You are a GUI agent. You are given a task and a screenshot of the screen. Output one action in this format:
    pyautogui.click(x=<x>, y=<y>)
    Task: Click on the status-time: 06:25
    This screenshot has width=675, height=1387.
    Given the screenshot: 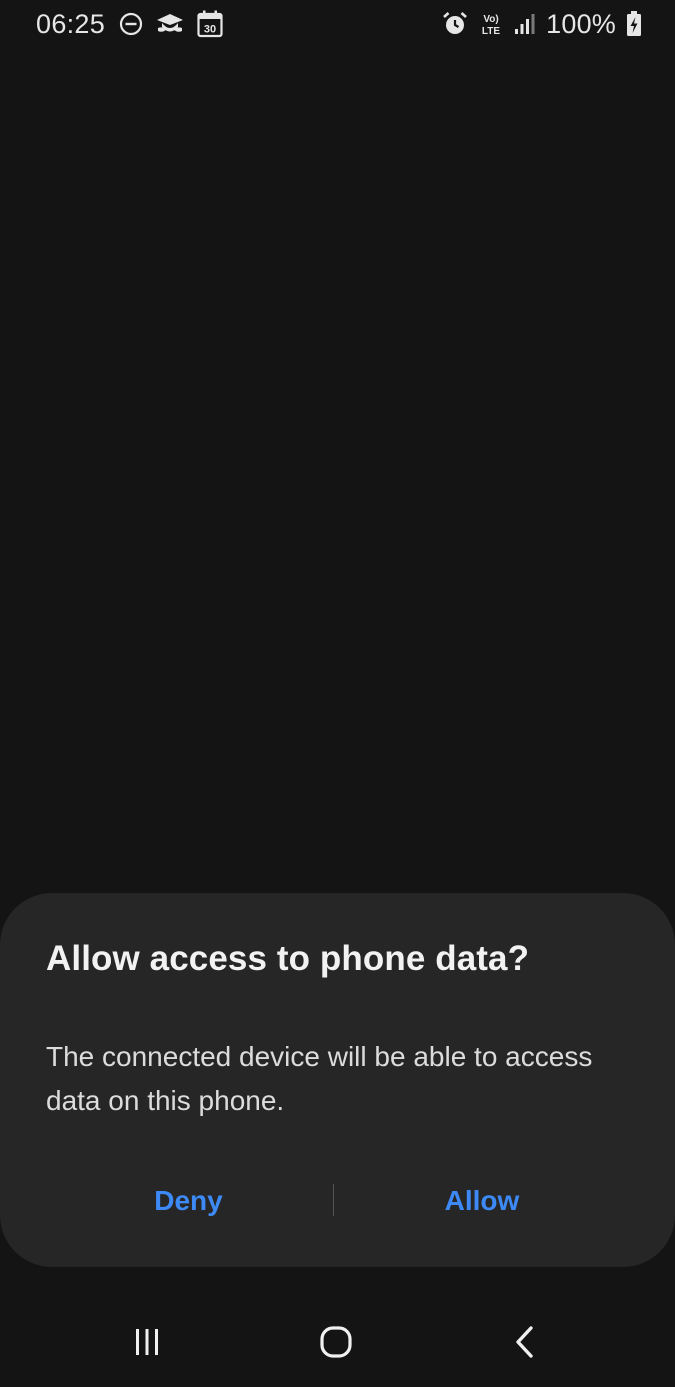 What is the action you would take?
    pyautogui.click(x=71, y=23)
    